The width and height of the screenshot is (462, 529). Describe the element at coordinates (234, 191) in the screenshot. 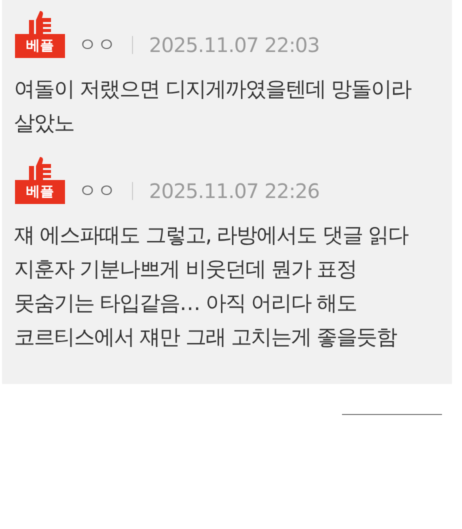

I see `comment-date: 2025.11.07 22:26` at that location.